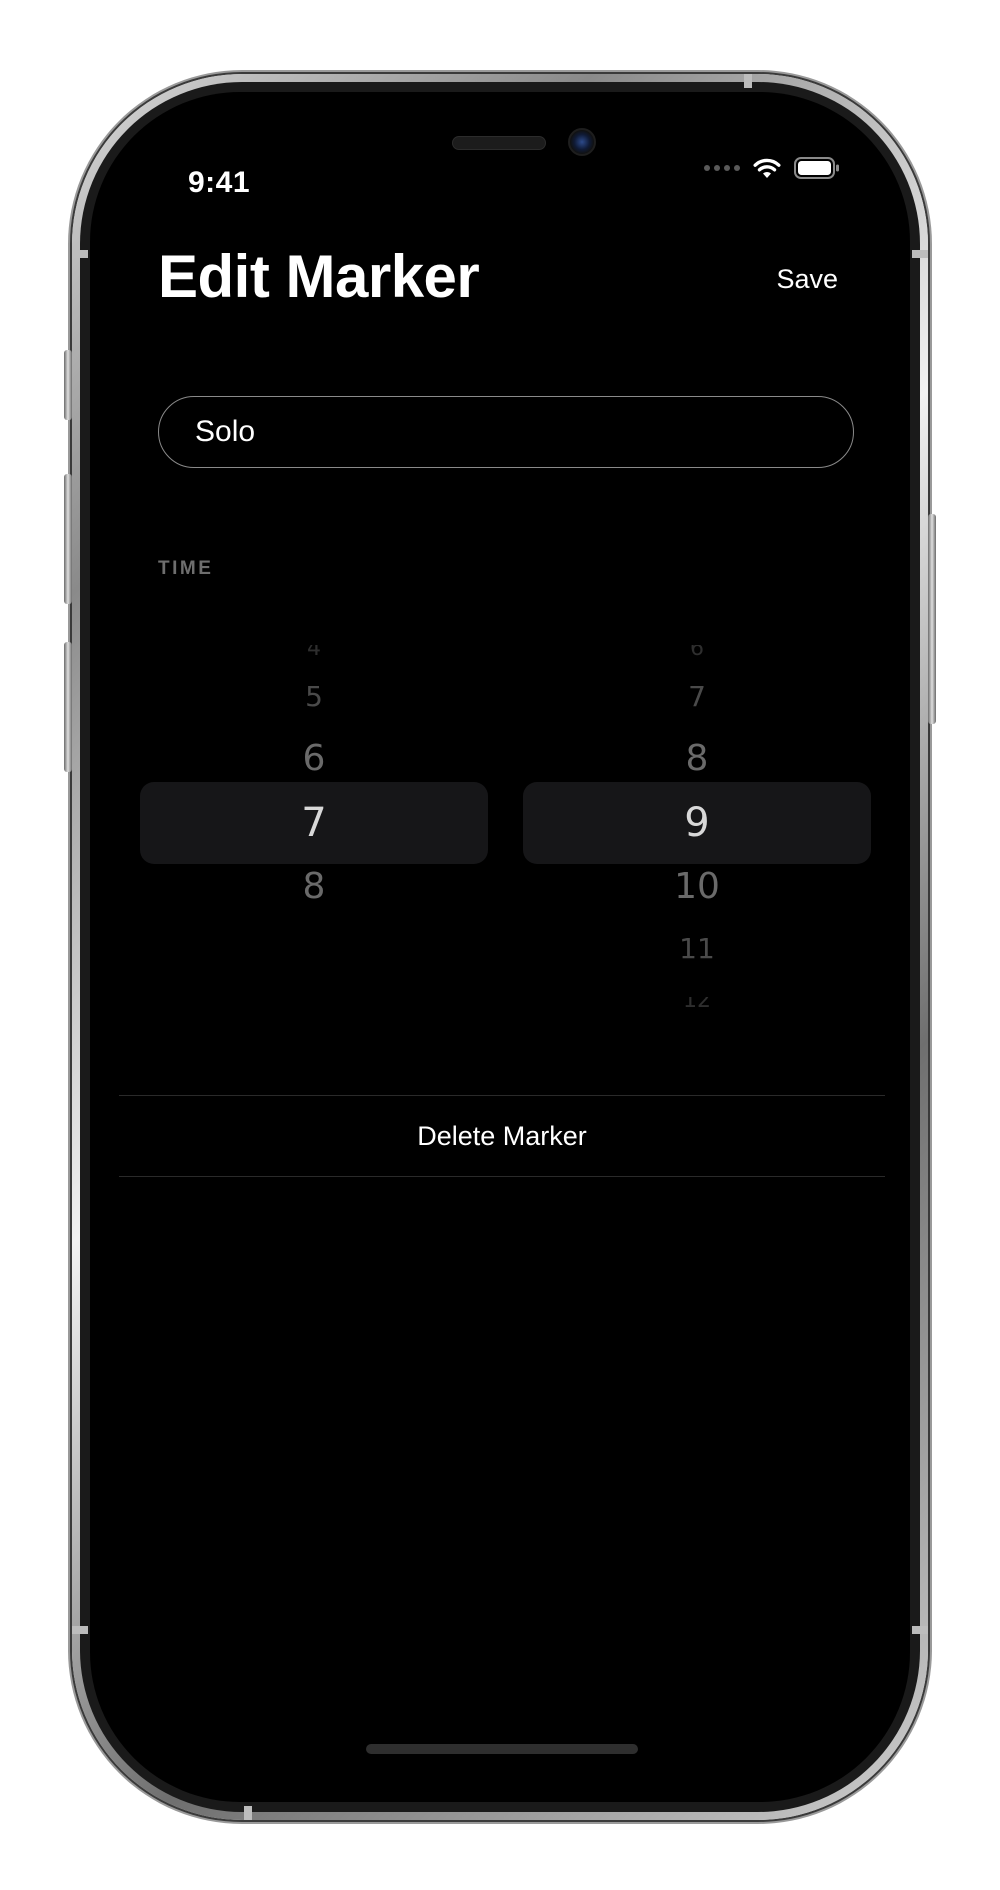 This screenshot has width=1000, height=1890. Describe the element at coordinates (697, 651) in the screenshot. I see `minute-picker-item-option: 6` at that location.